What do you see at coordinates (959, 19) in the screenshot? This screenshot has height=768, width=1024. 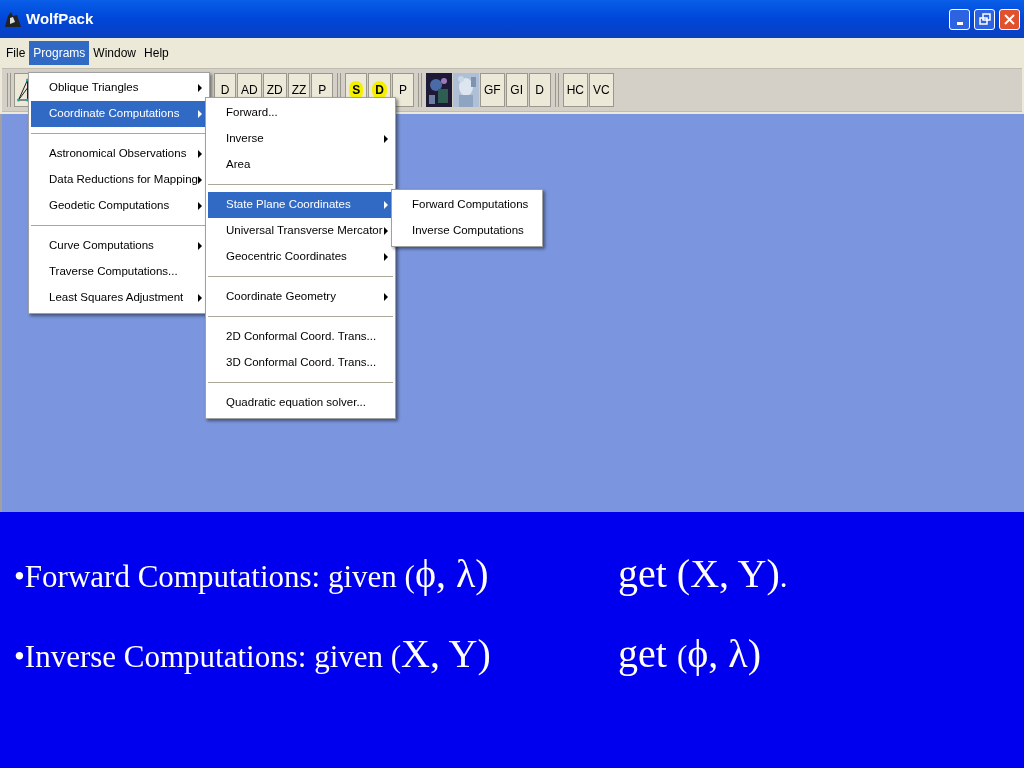 I see `minimize-button` at bounding box center [959, 19].